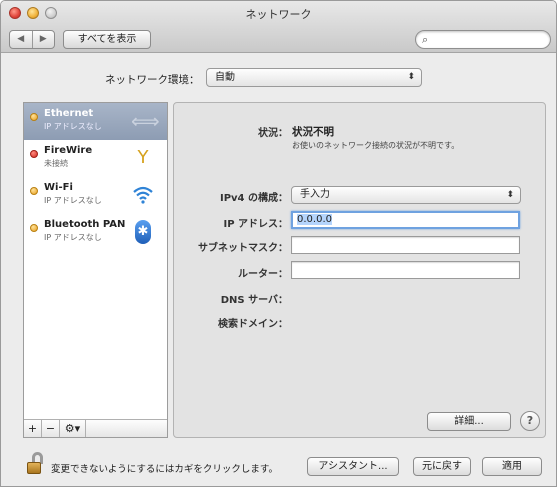  What do you see at coordinates (313, 132) in the screenshot?
I see `status-value: 状況不明` at bounding box center [313, 132].